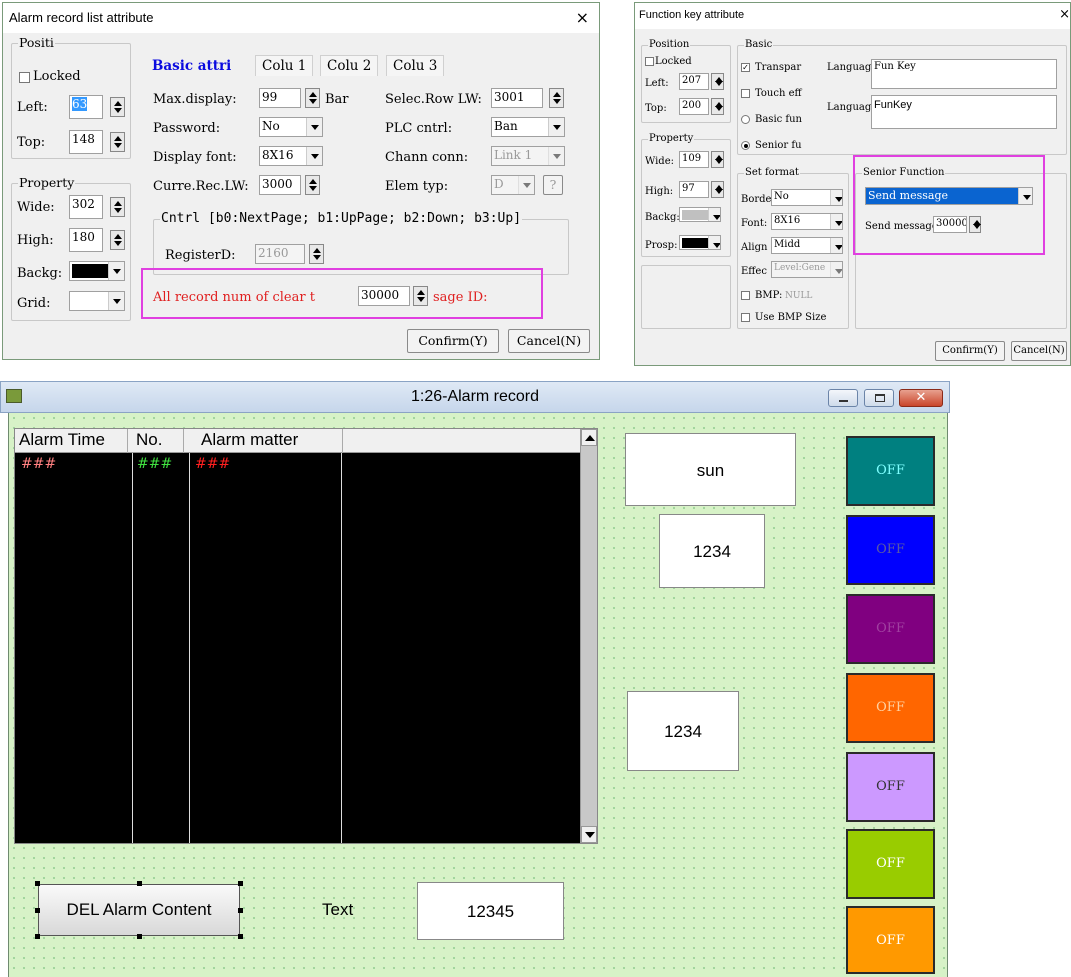 This screenshot has height=977, width=1071. Describe the element at coordinates (694, 81) in the screenshot. I see `left-input: 207` at that location.